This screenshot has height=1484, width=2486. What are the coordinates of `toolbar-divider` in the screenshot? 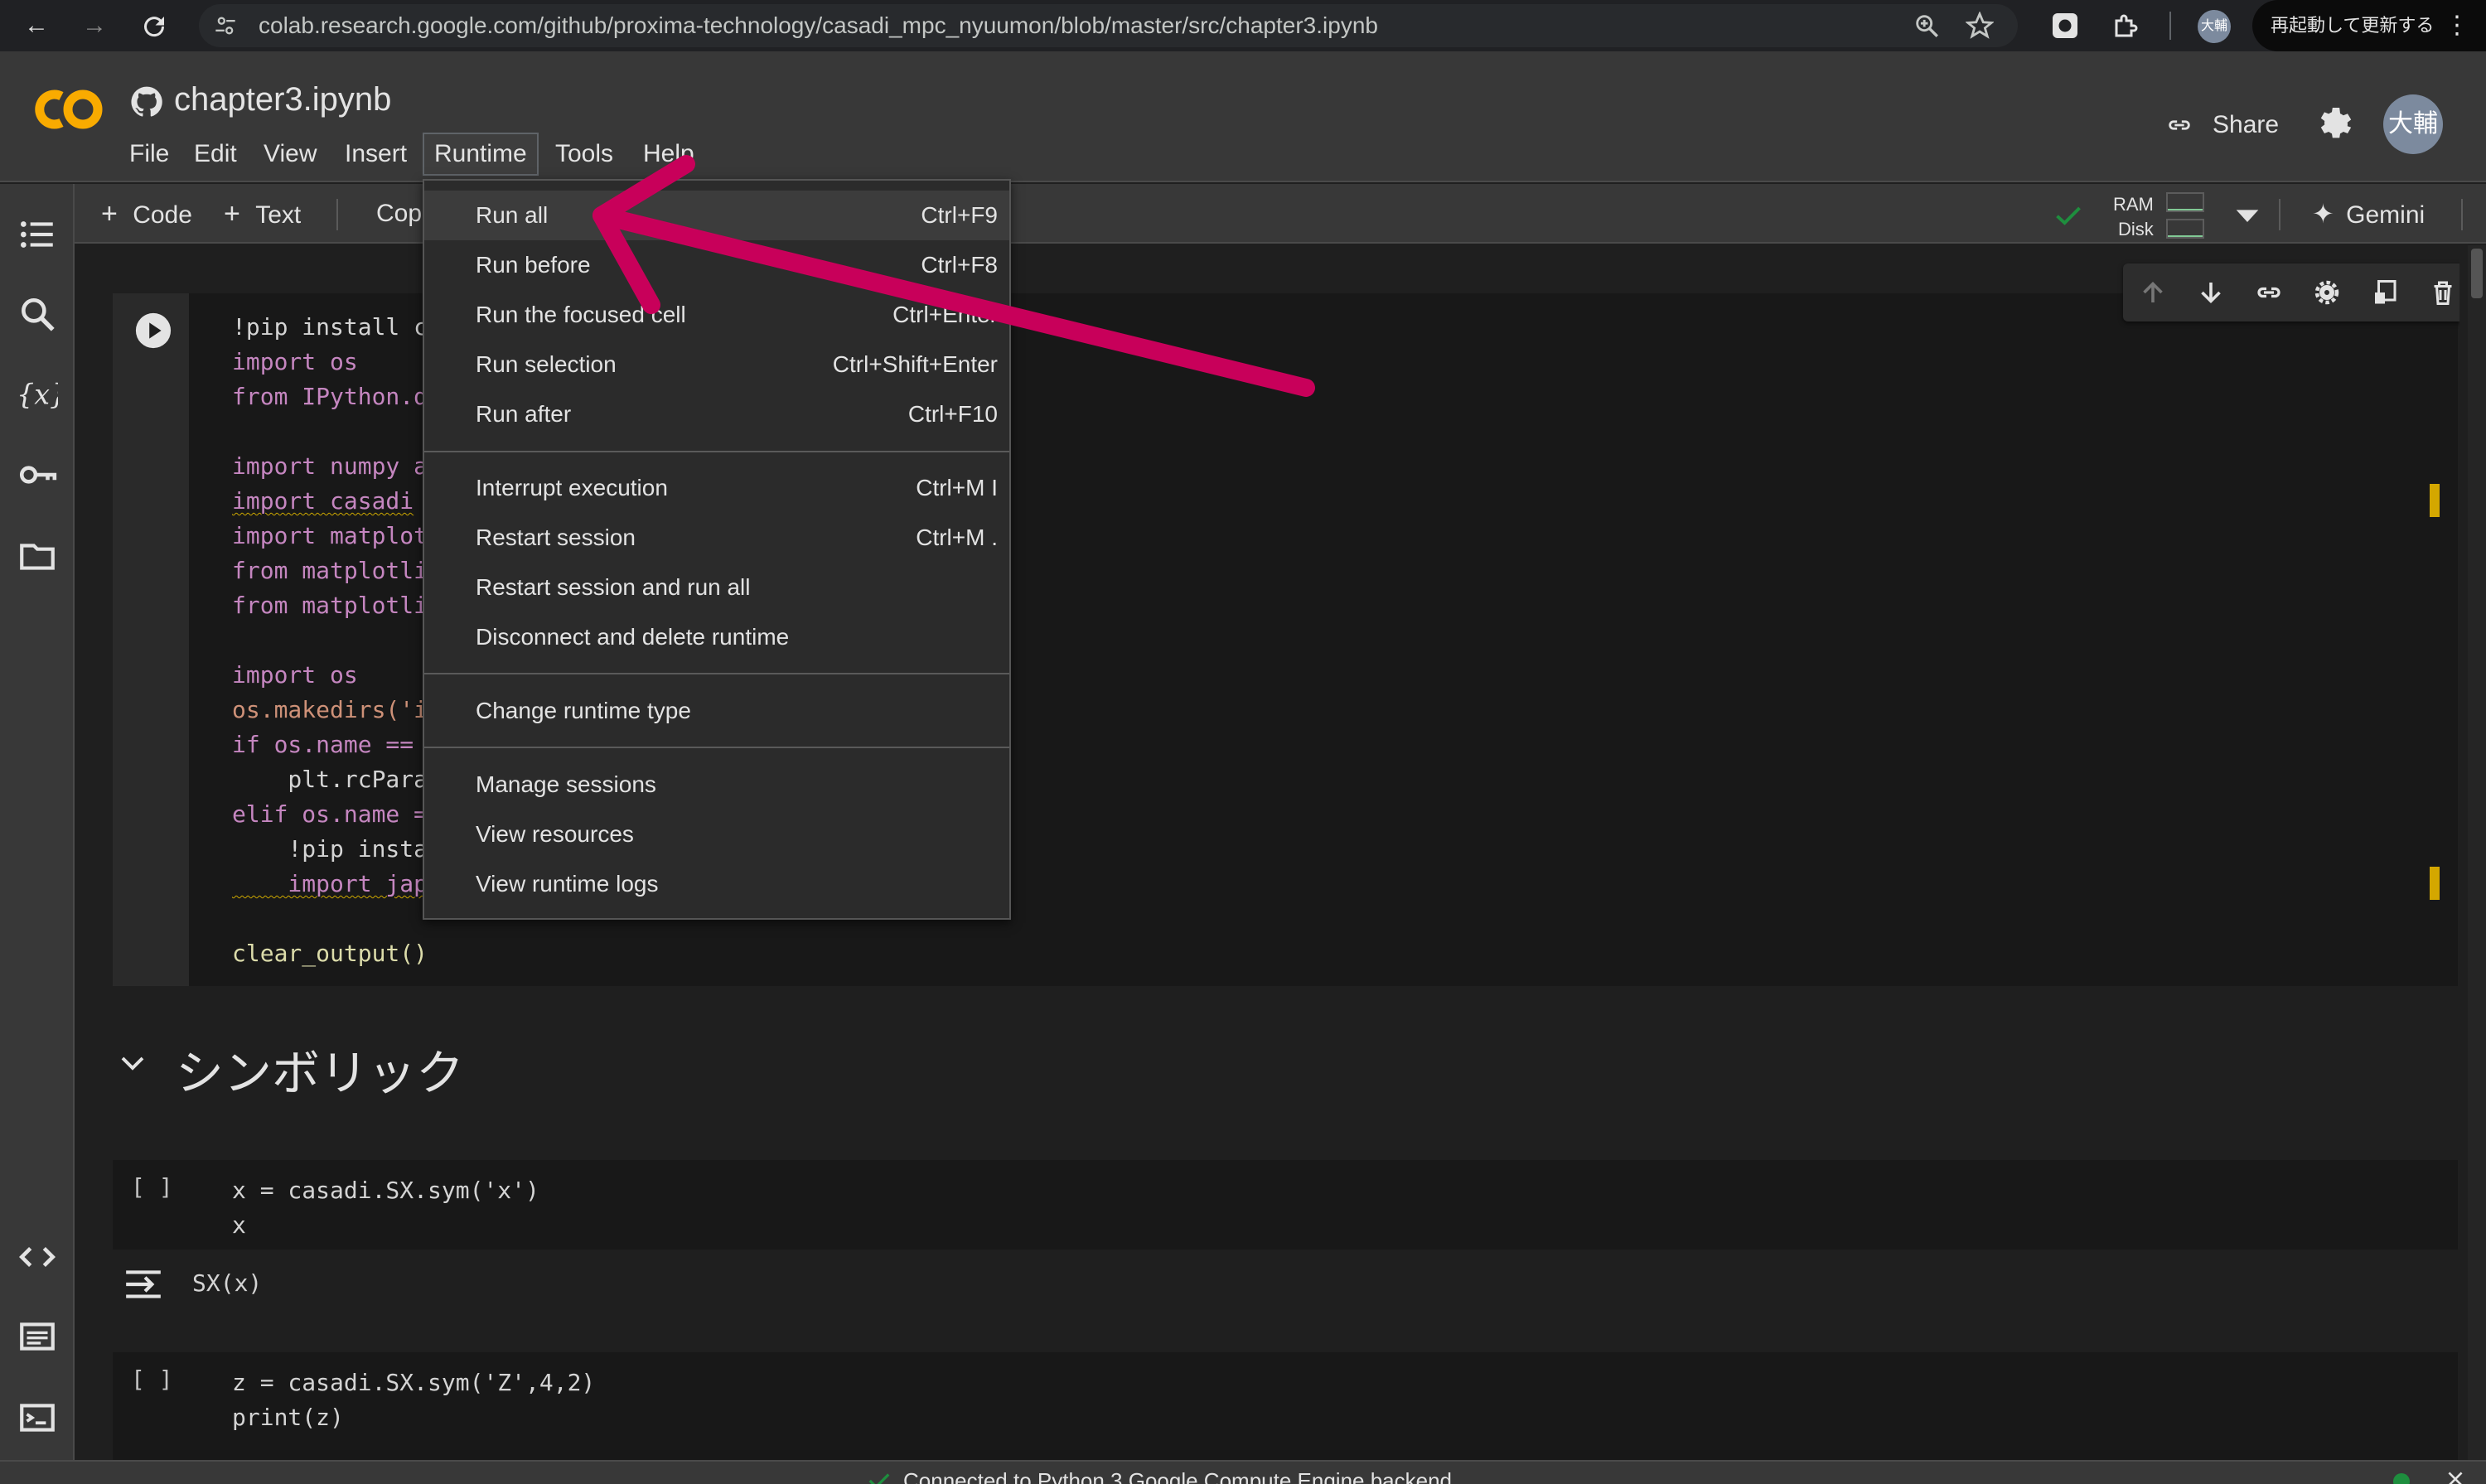 It's located at (2170, 26).